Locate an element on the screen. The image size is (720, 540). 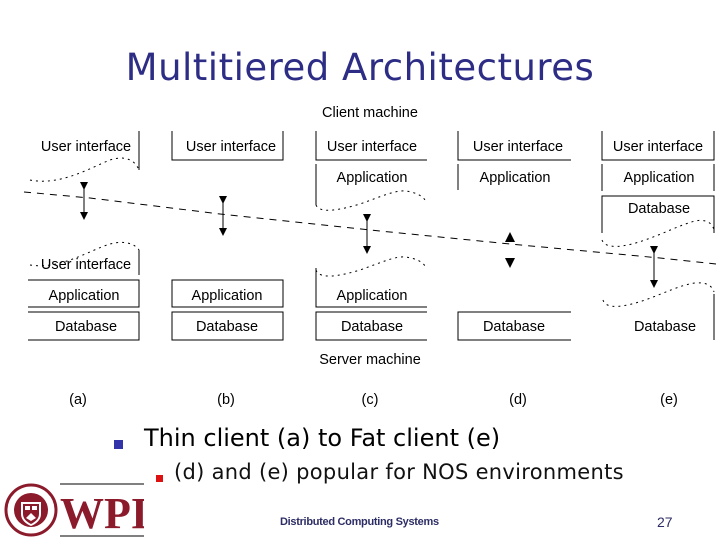
config-d: User interface Application Database (d) is located at coordinates (514, 269).